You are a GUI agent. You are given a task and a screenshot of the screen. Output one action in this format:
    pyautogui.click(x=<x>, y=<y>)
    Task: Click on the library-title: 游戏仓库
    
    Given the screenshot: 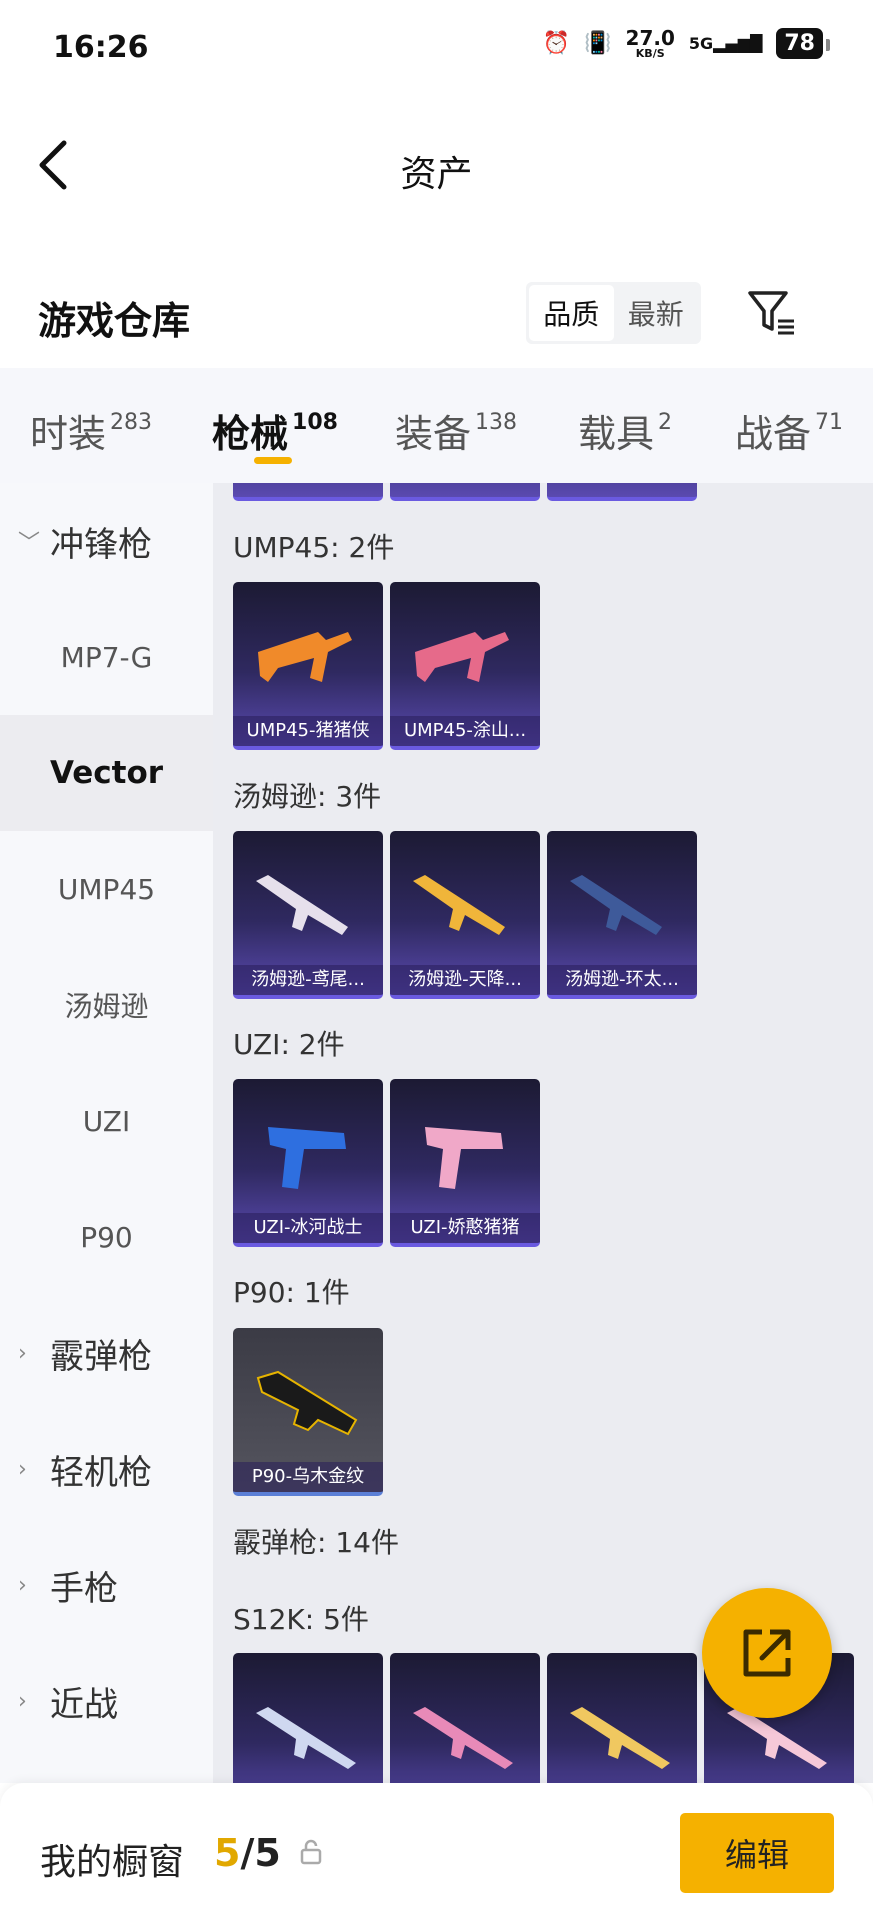 What is the action you would take?
    pyautogui.click(x=114, y=321)
    